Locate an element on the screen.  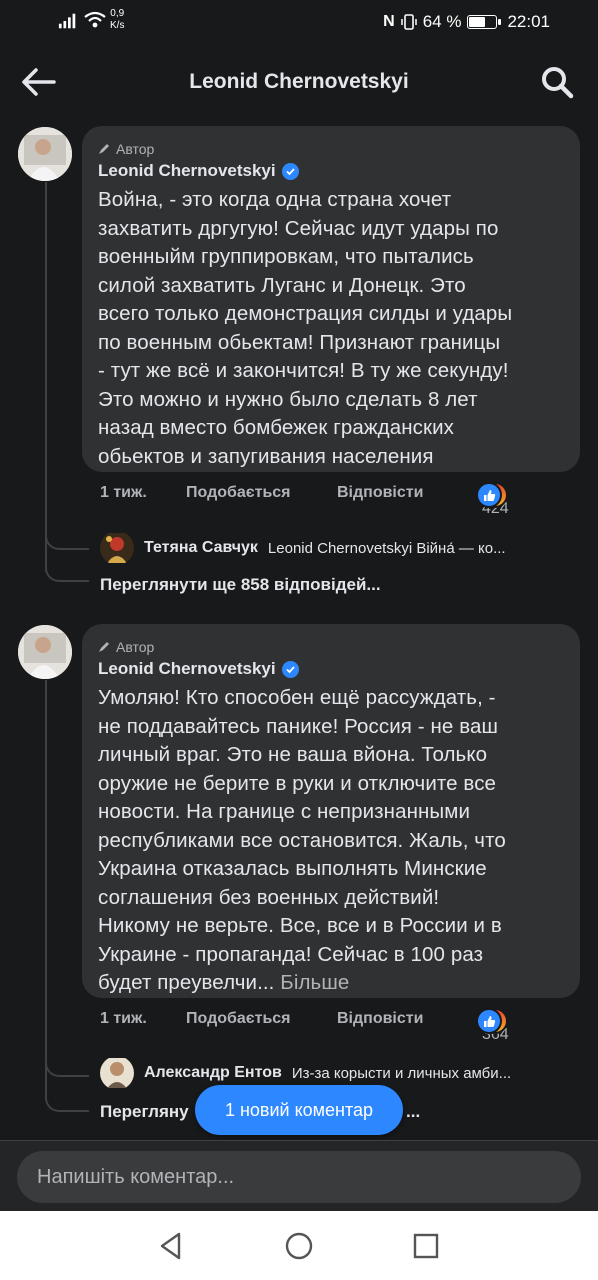
vibrate-icon is located at coordinates (408, 22).